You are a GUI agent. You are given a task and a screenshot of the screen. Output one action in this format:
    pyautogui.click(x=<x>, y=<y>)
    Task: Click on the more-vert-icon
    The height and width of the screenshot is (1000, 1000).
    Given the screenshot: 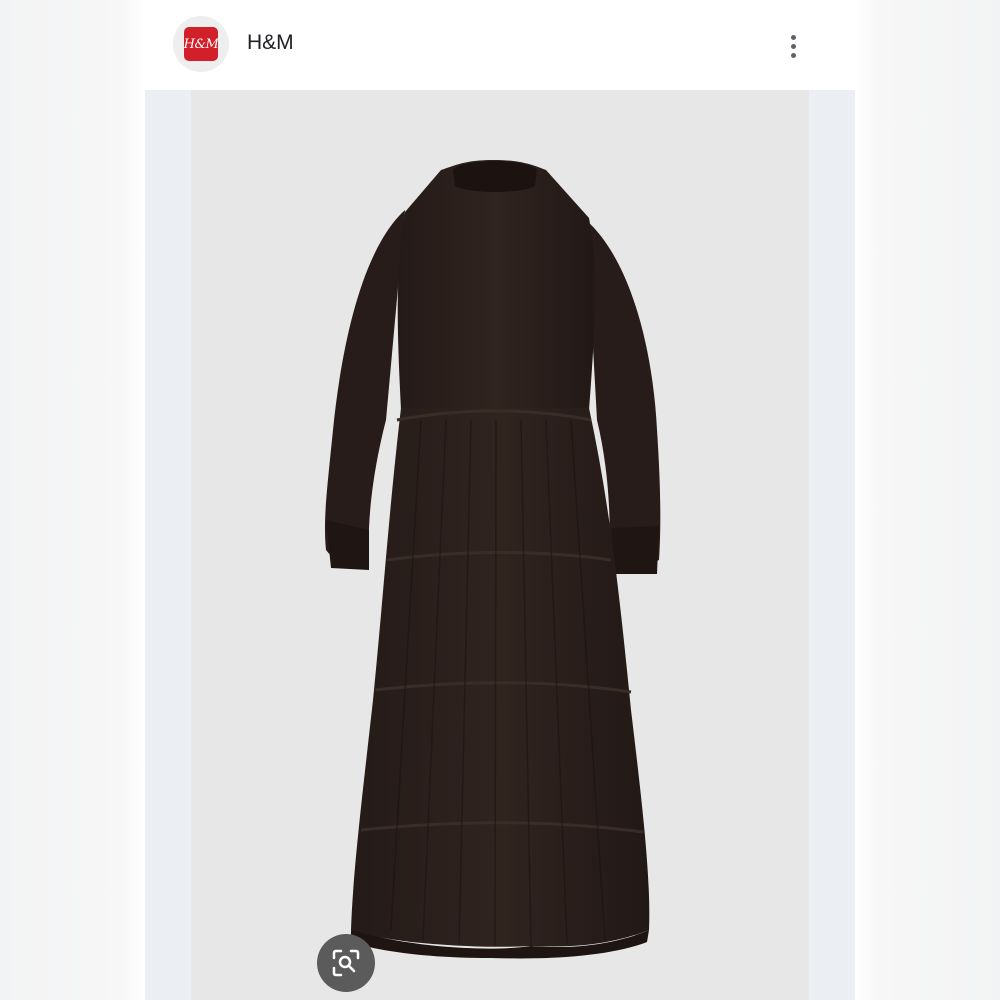 What is the action you would take?
    pyautogui.click(x=793, y=37)
    